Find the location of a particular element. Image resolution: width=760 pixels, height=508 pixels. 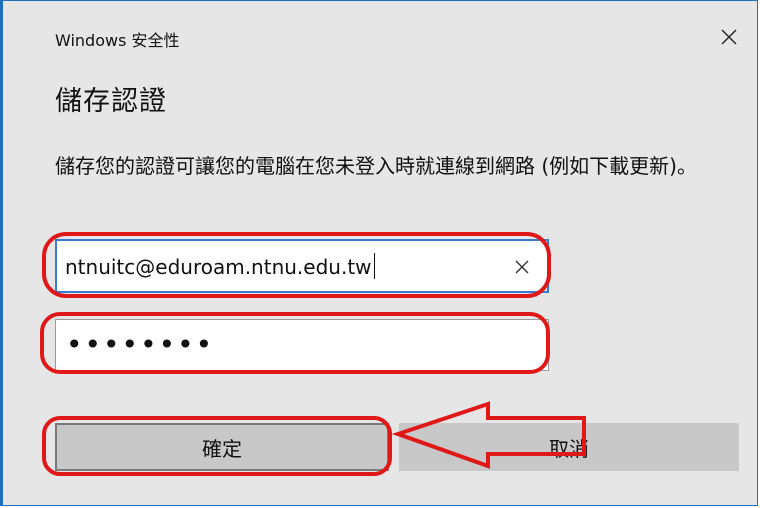

window-title: Windows 安全性 is located at coordinates (117, 40).